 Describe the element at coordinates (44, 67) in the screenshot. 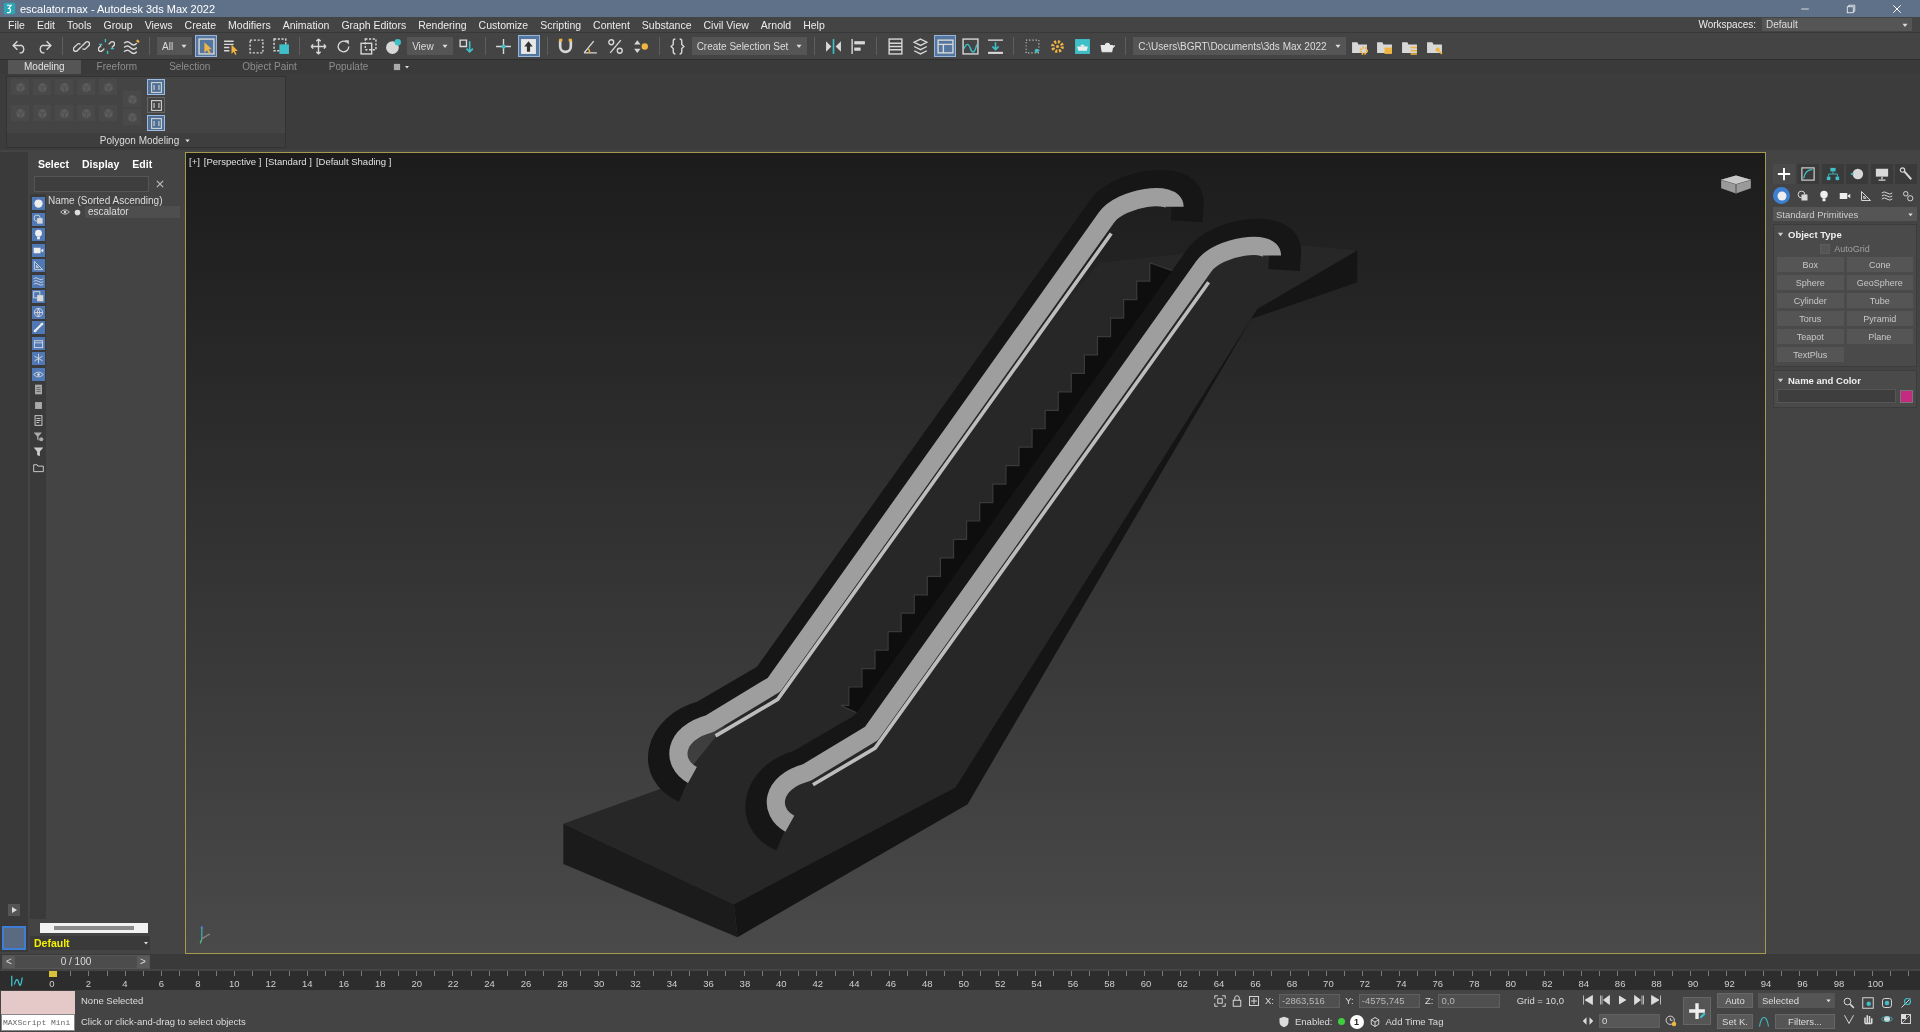

I see `ribbon-tab: Modeling` at that location.